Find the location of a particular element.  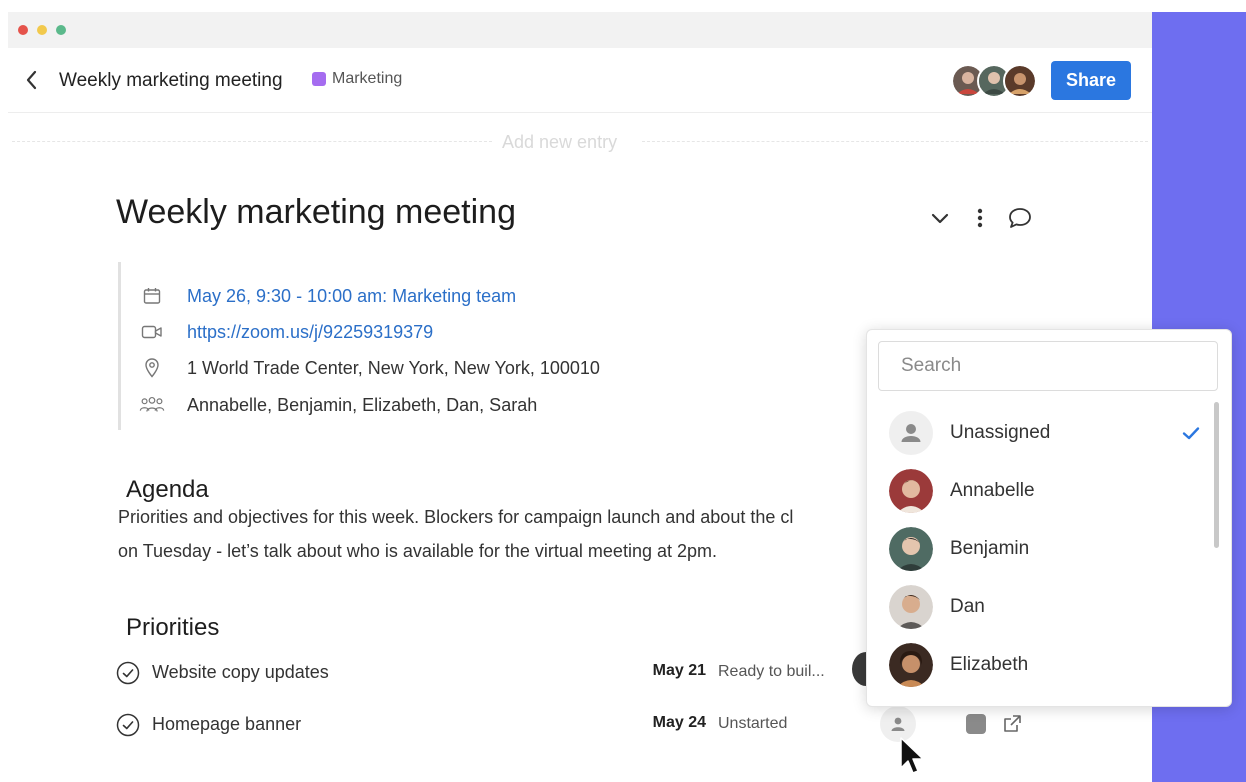

calendar-icon is located at coordinates (152, 296).